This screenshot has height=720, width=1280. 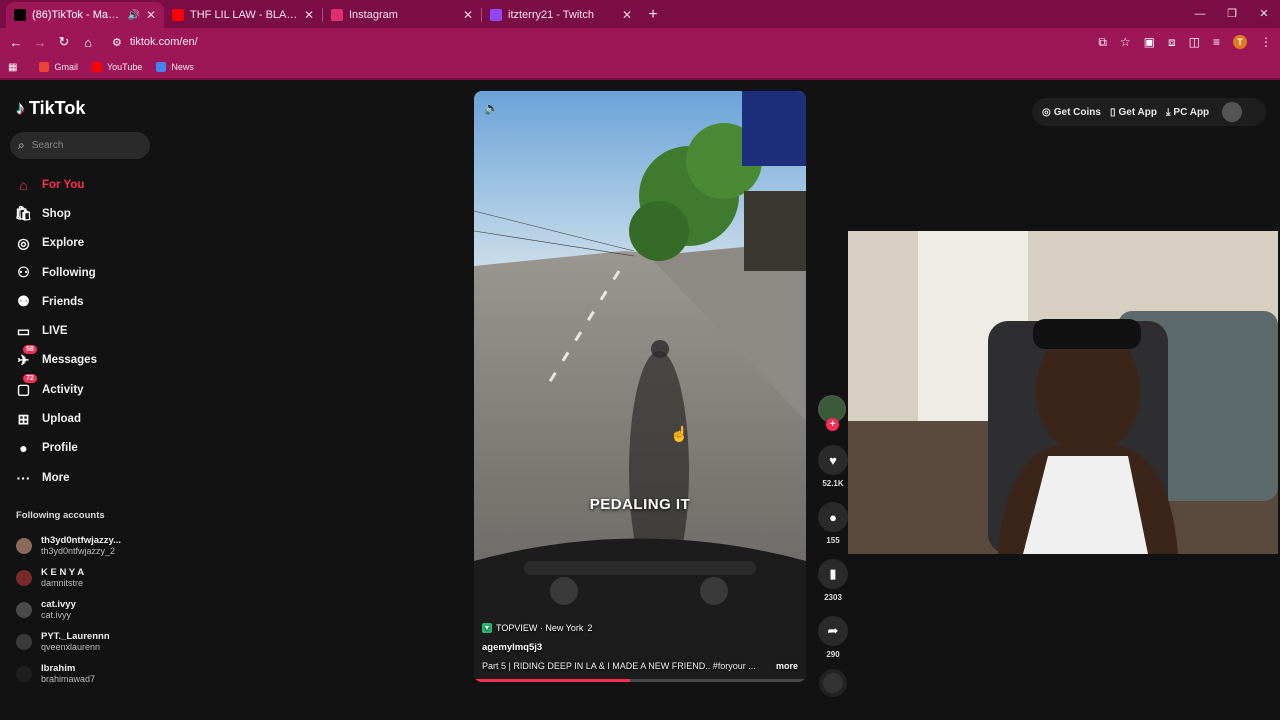 What do you see at coordinates (84, 448) in the screenshot?
I see `nav-item-profile: ● Profile` at bounding box center [84, 448].